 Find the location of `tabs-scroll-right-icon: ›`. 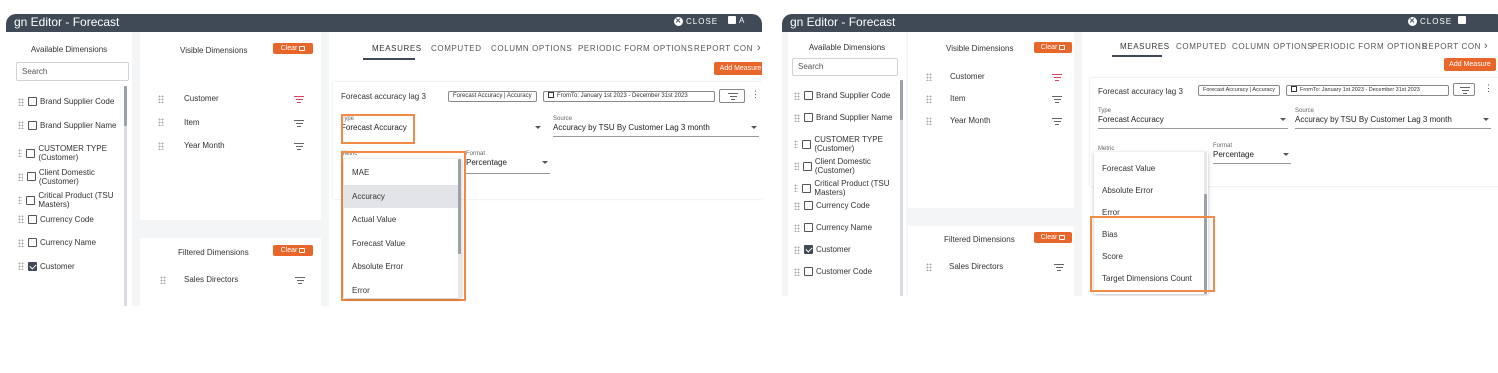

tabs-scroll-right-icon: › is located at coordinates (1486, 46).